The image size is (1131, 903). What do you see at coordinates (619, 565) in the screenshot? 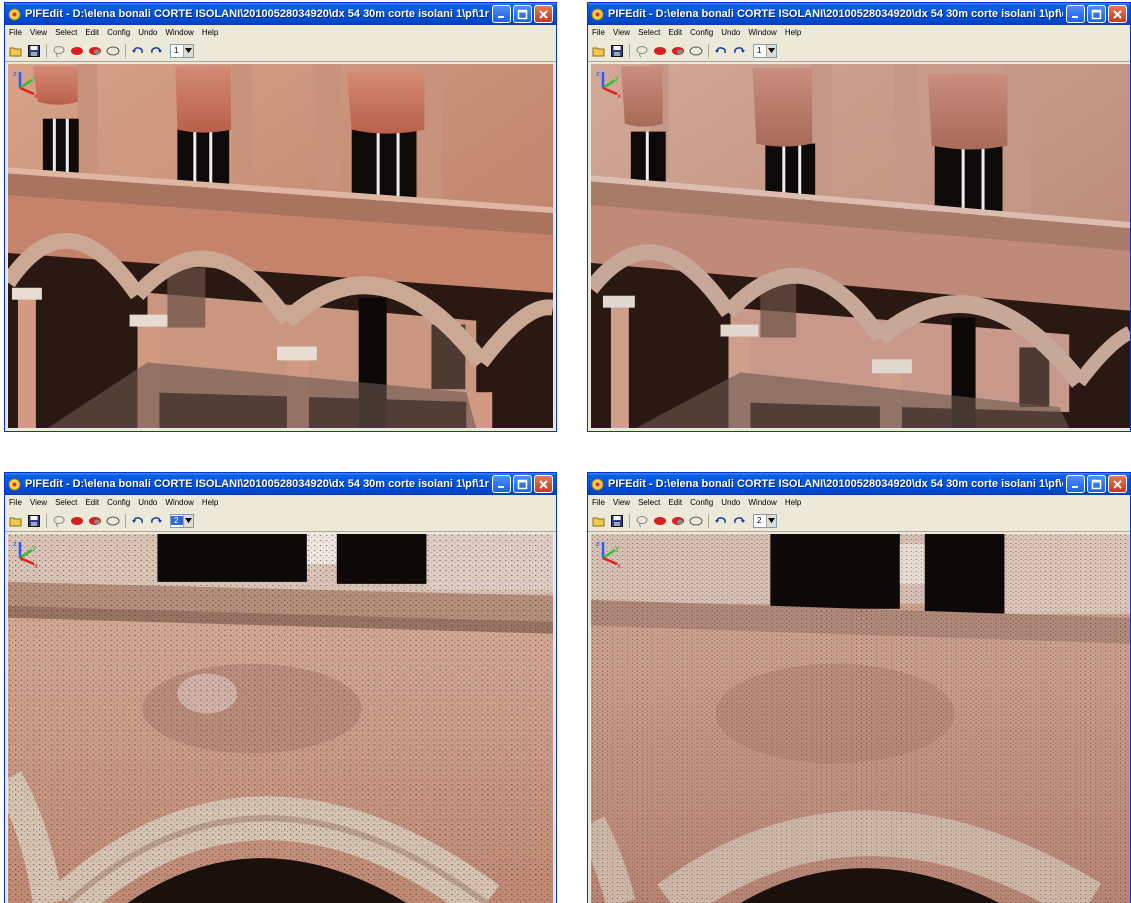
I see `axis-x-label: x` at bounding box center [619, 565].